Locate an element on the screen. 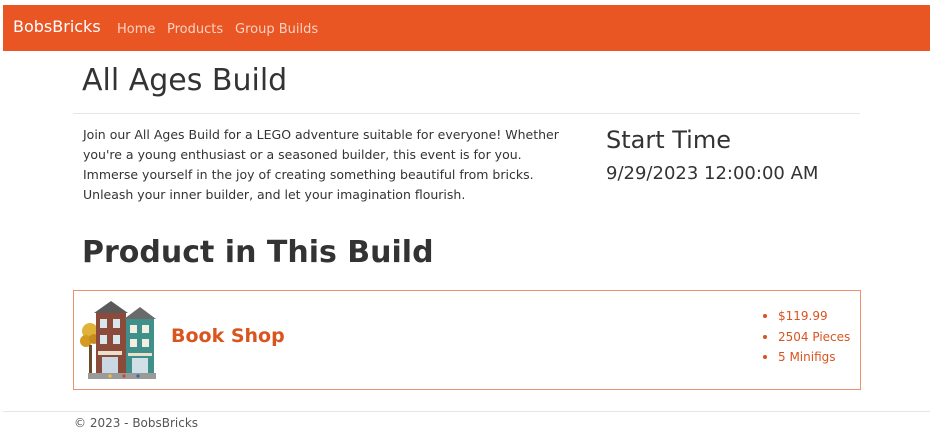 This screenshot has width=935, height=438. footer-divider is located at coordinates (466, 411).